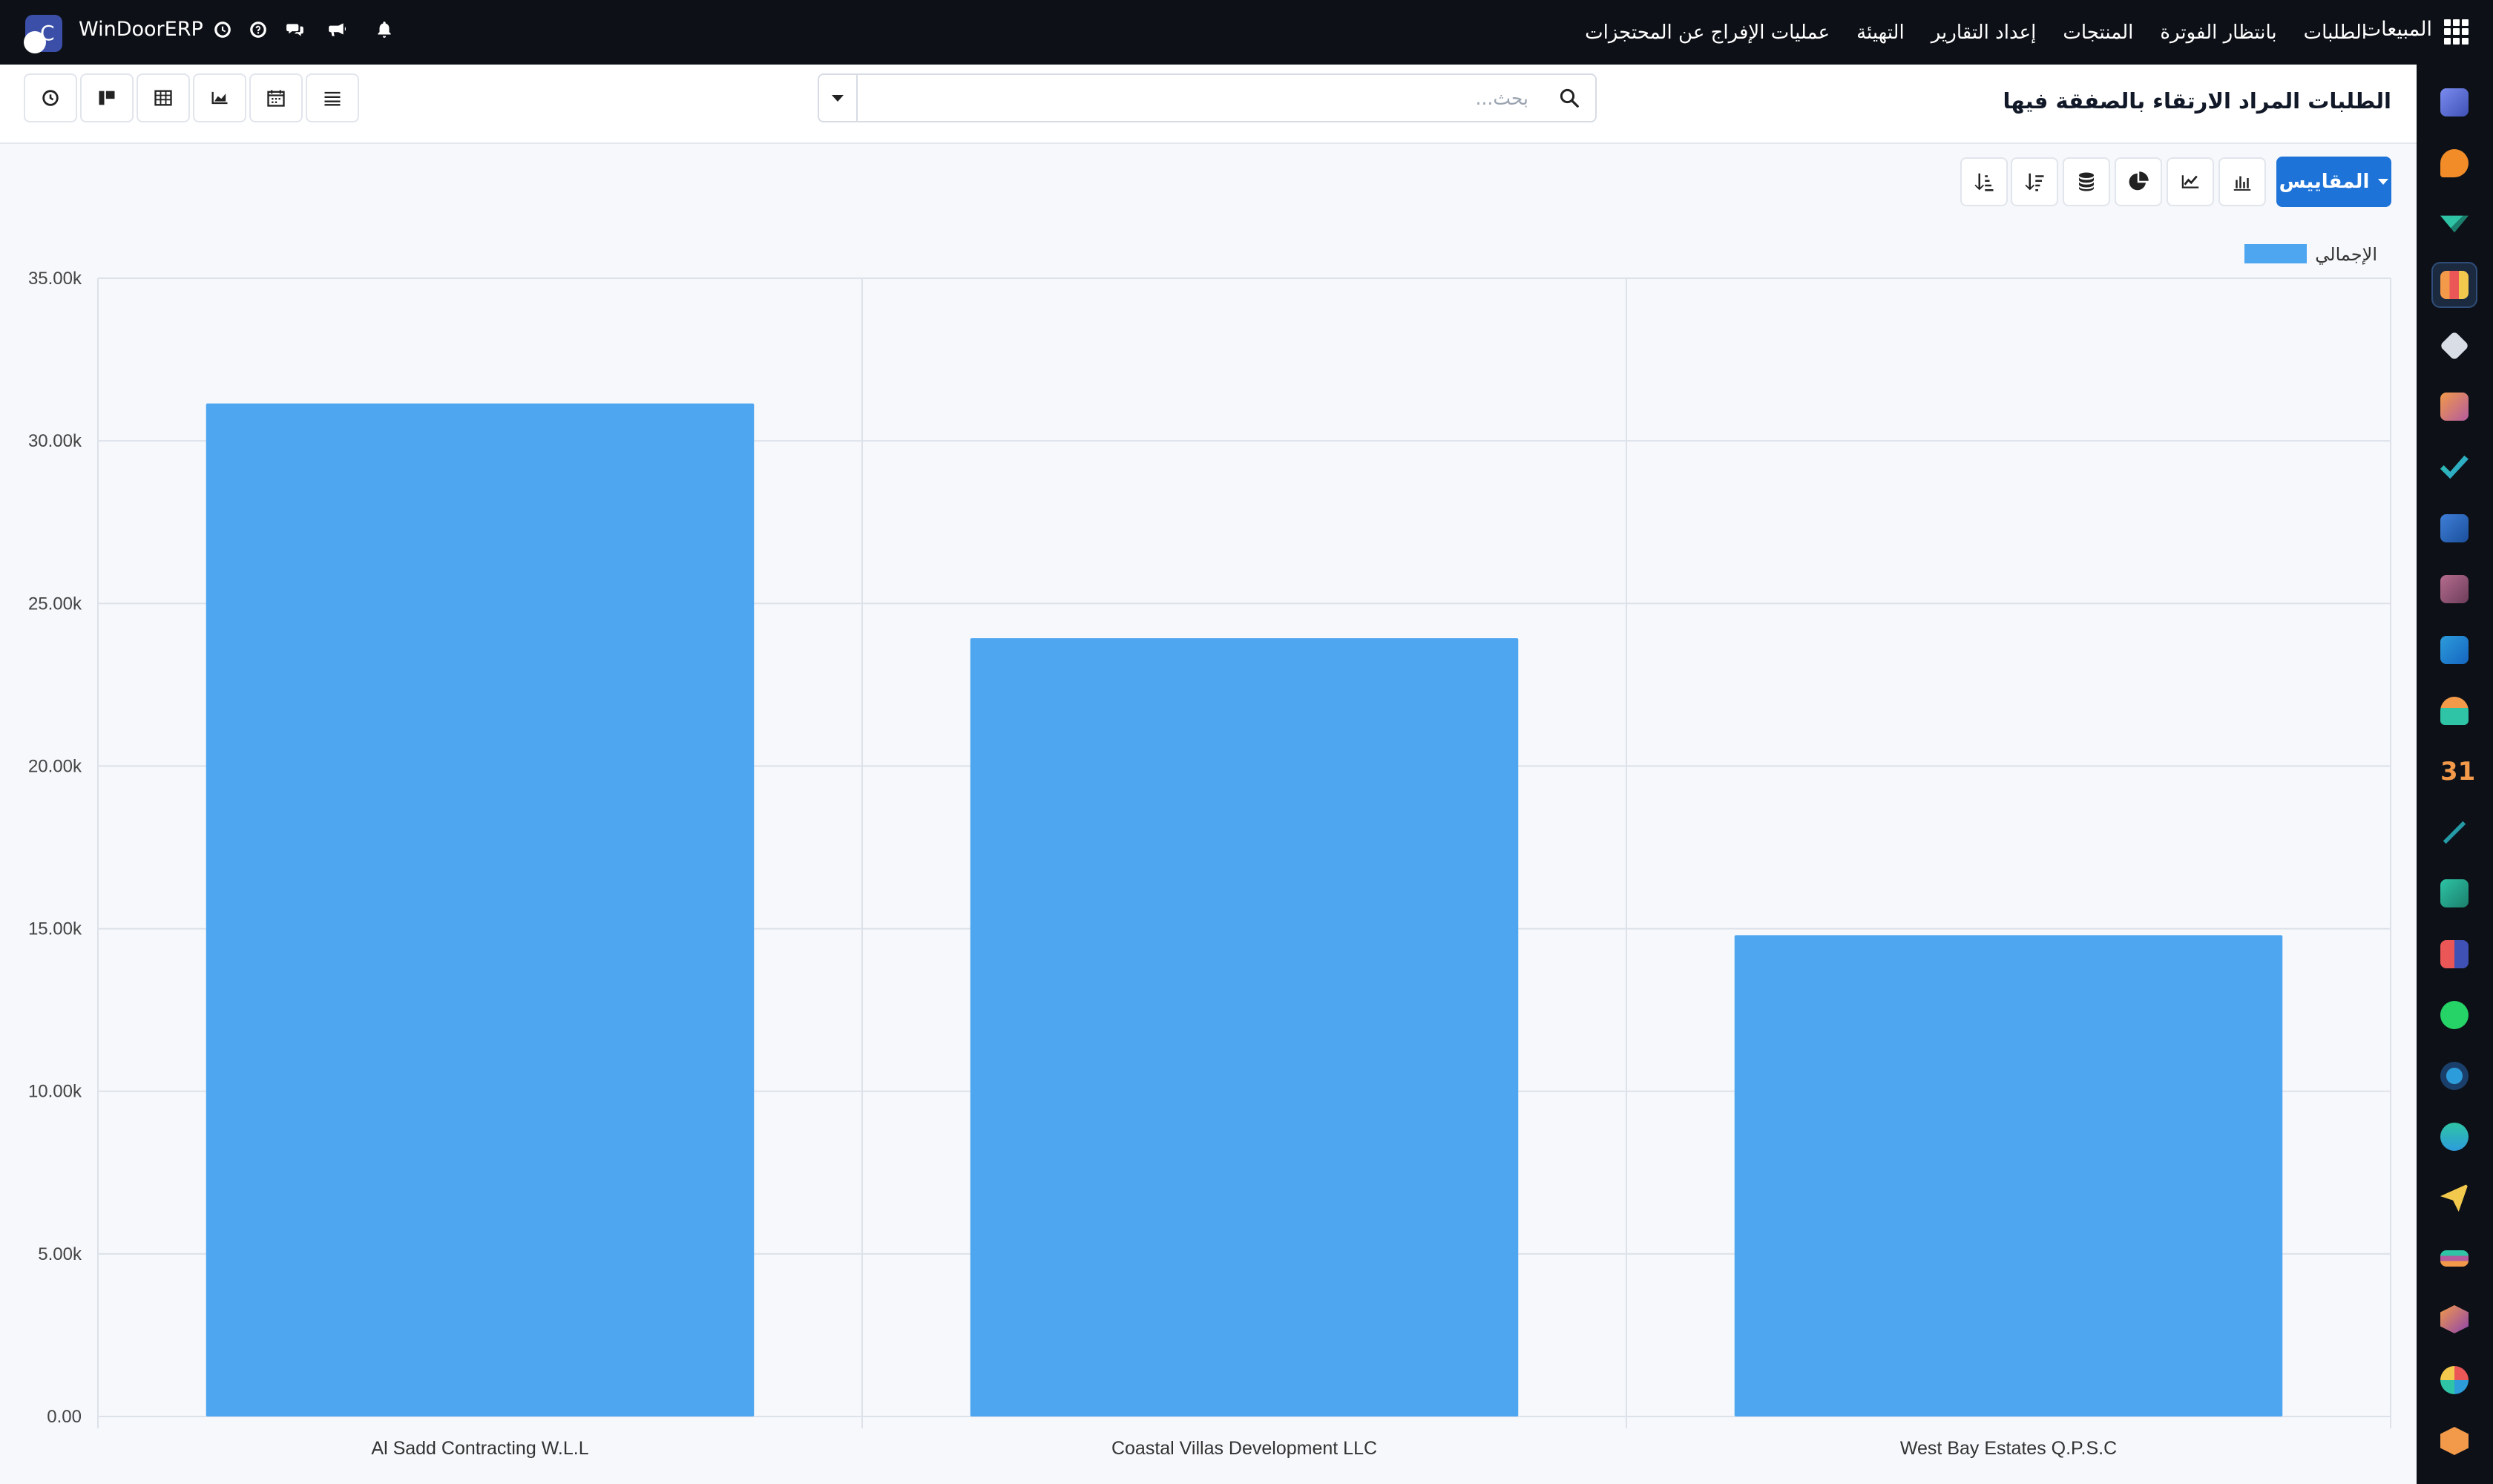  I want to click on sort-ascending-button, so click(1984, 181).